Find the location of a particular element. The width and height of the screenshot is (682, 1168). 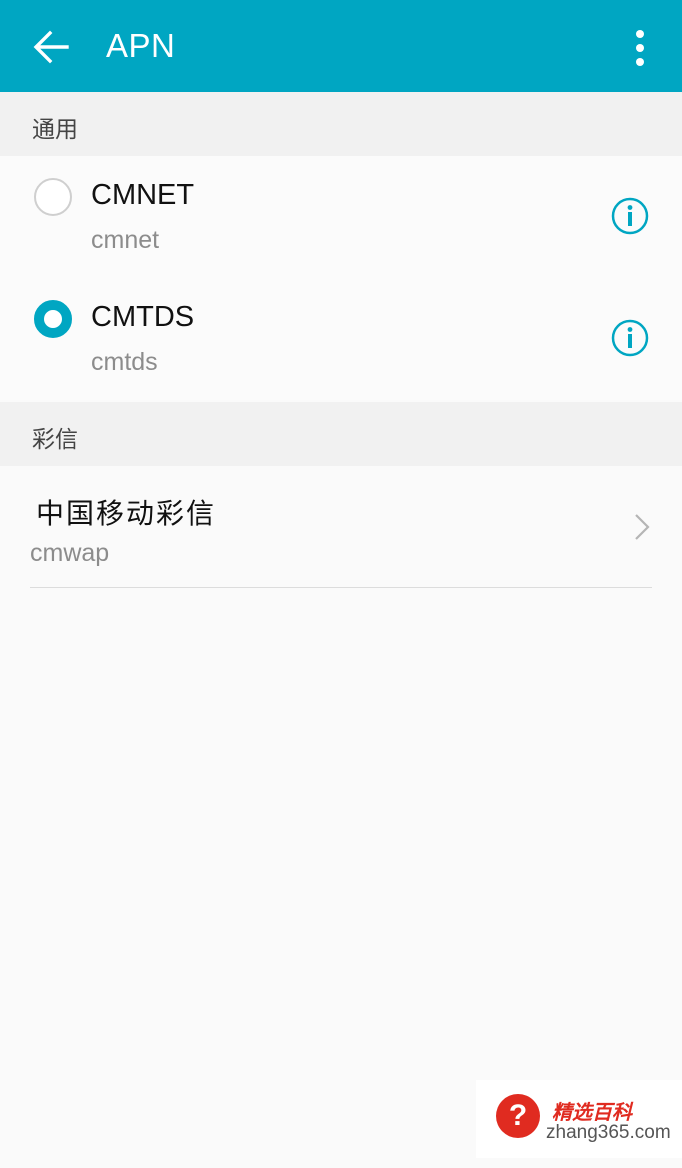

section-title-general: 通用 is located at coordinates (55, 130).